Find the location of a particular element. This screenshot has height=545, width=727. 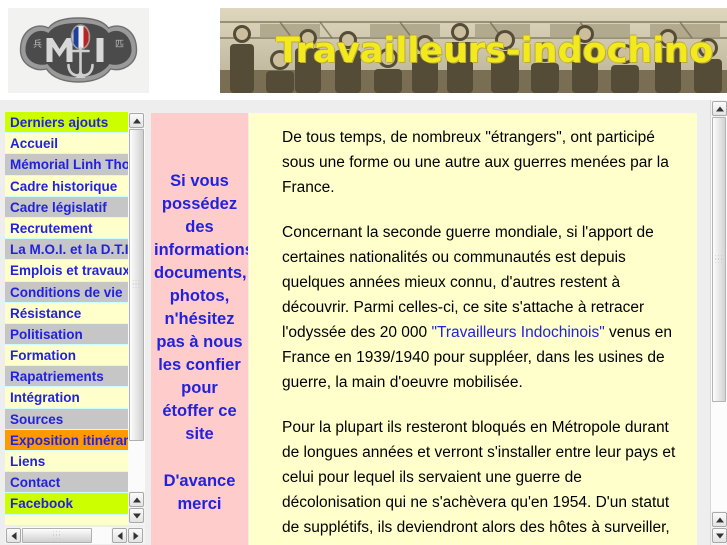

sidebar-item-label: Cadre historique is located at coordinates (64, 186).